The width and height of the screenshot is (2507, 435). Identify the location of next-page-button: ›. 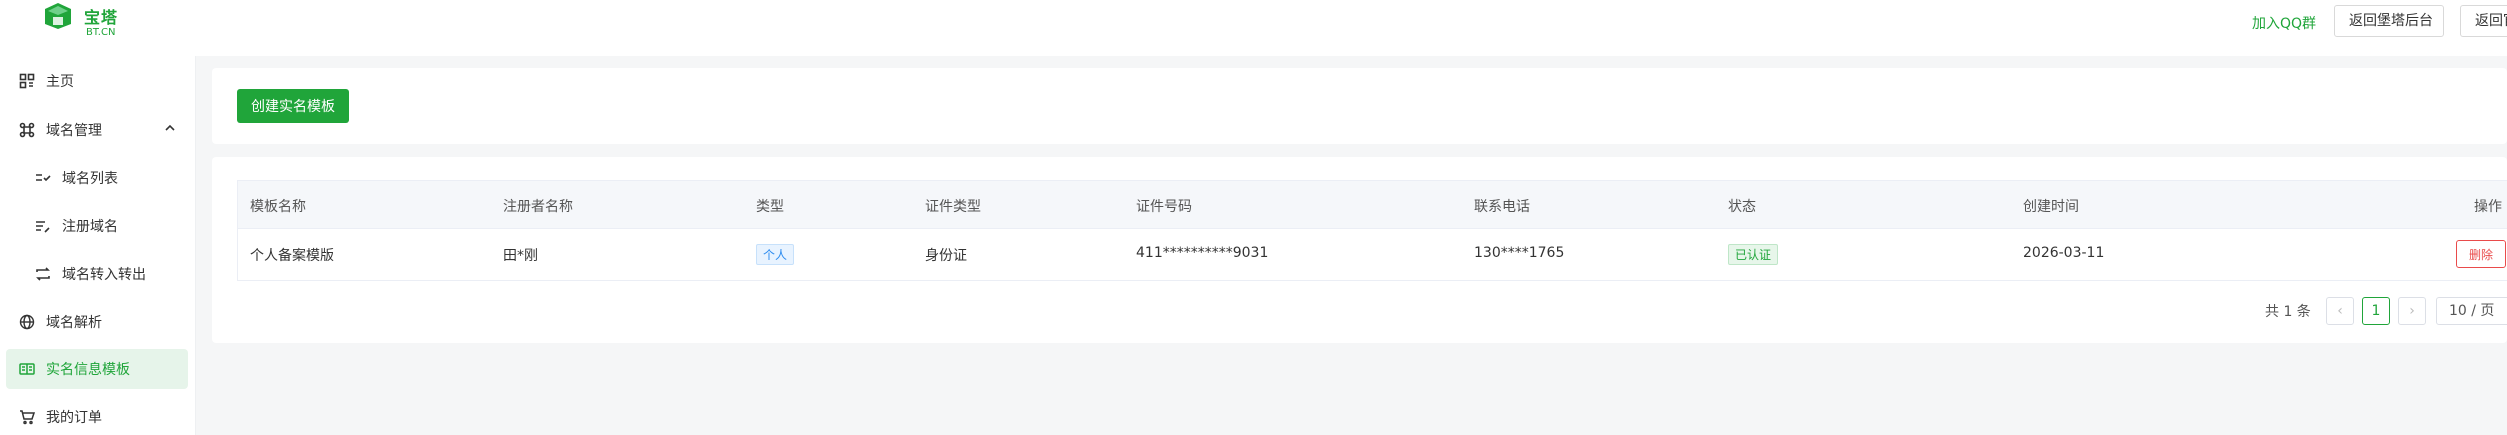
(2412, 311).